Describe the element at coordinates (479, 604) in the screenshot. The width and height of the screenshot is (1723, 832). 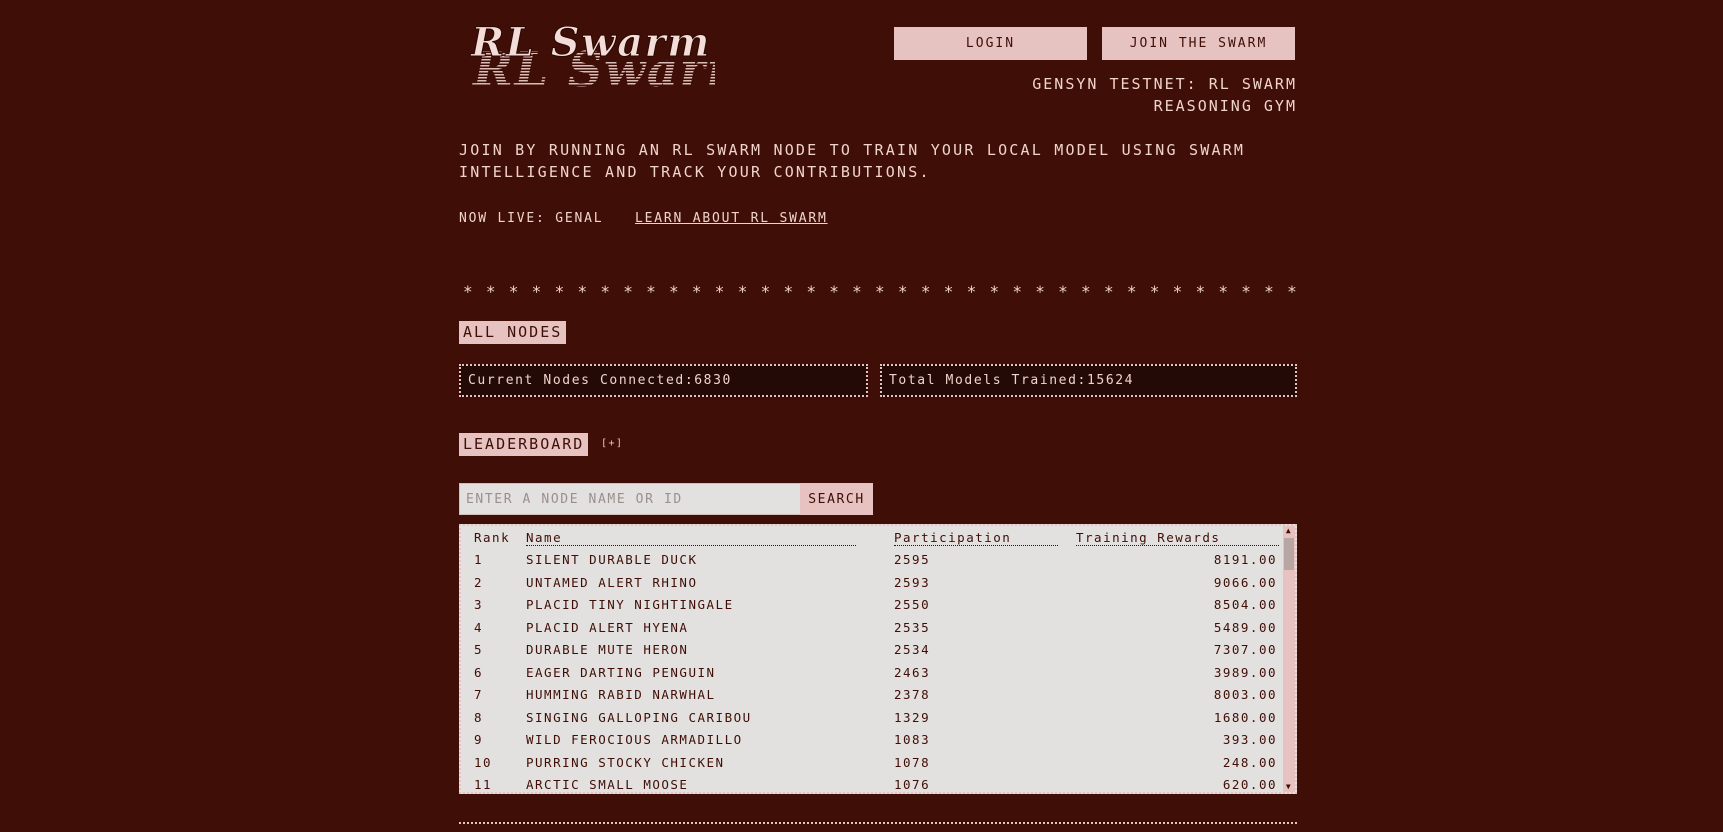
I see `rank-cell: 3` at that location.